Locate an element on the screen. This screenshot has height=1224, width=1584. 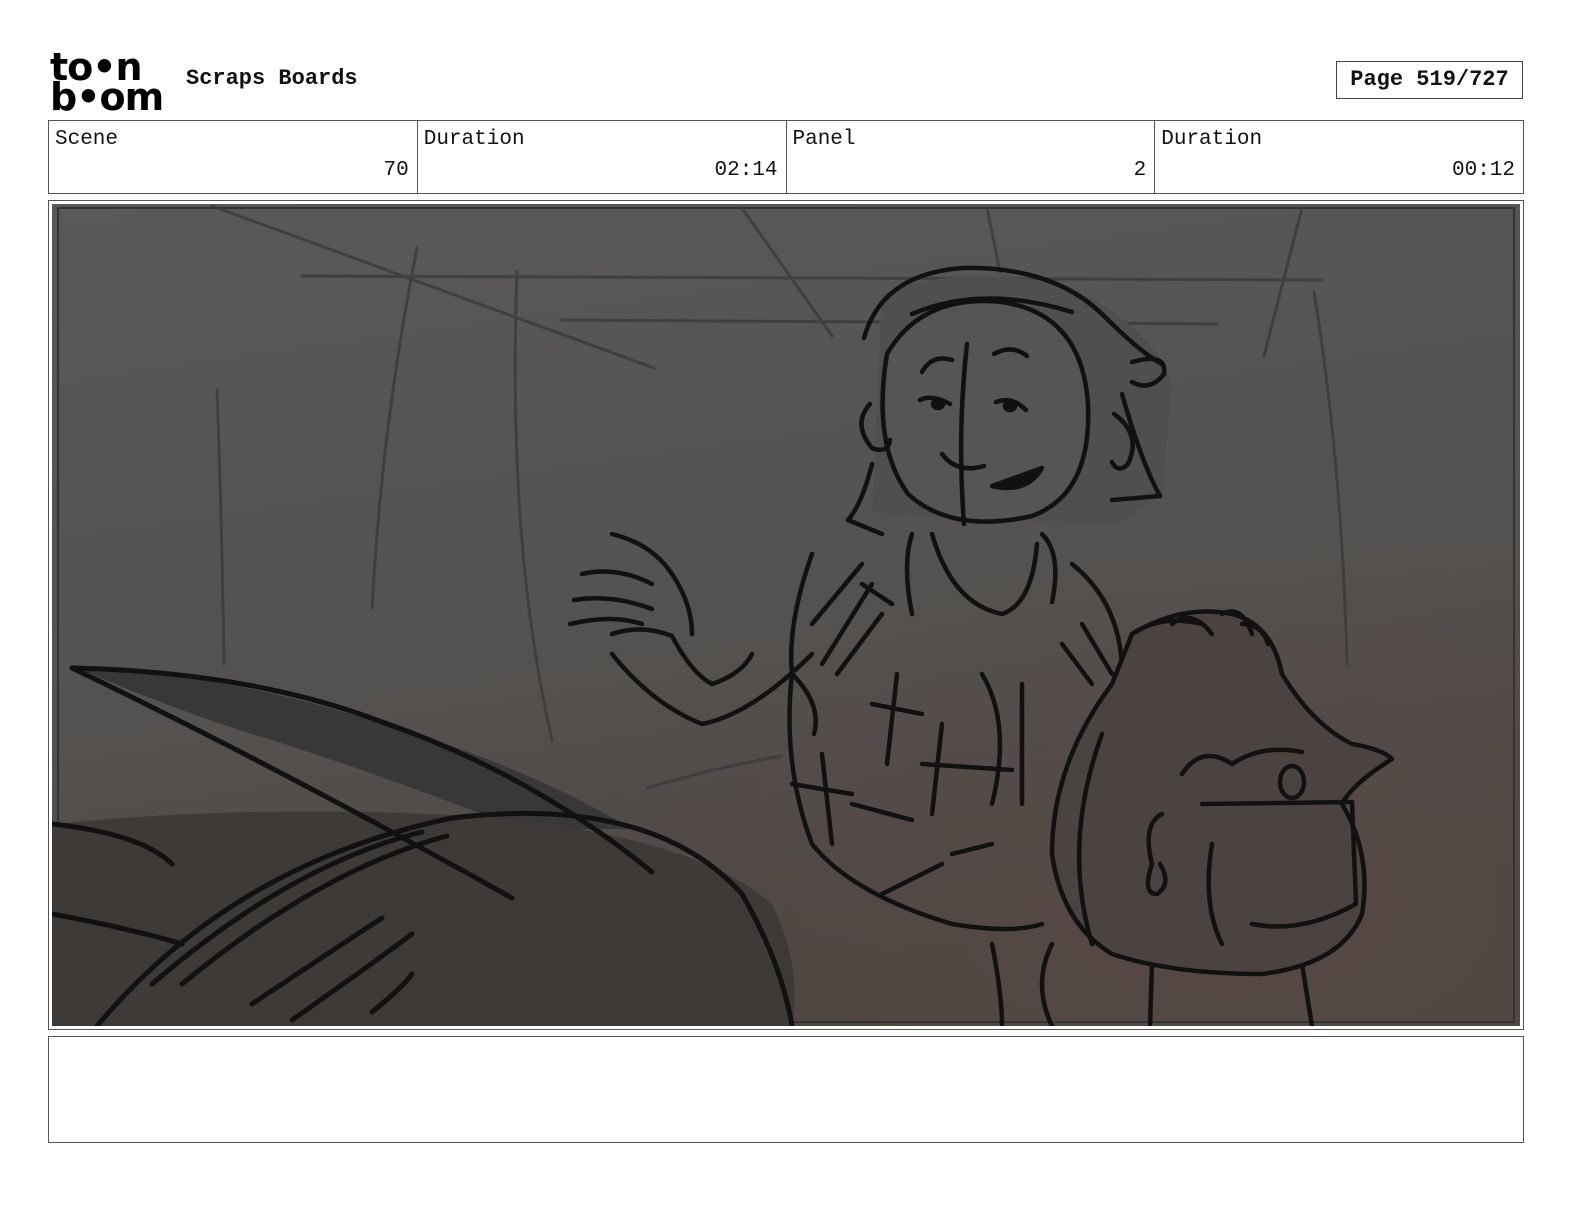
scene-value: 70 is located at coordinates (396, 170).